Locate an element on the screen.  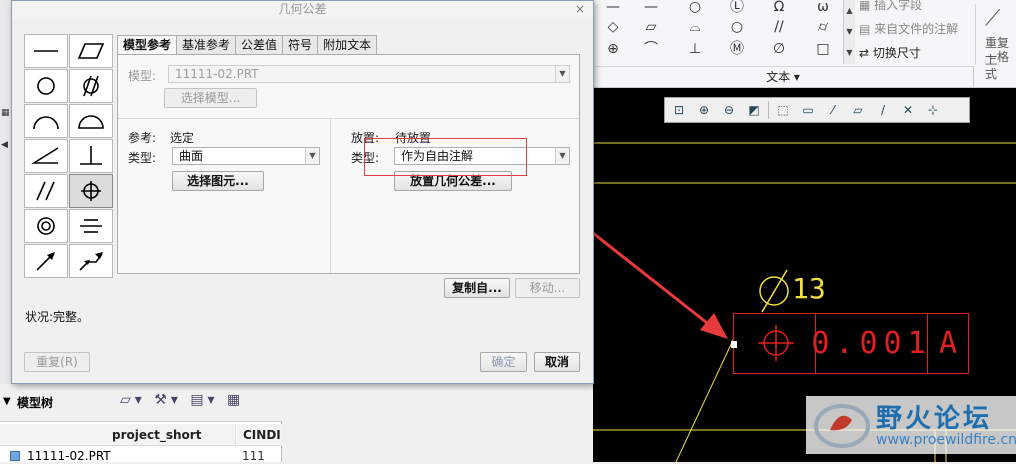
circularity-icon is located at coordinates (46, 86).